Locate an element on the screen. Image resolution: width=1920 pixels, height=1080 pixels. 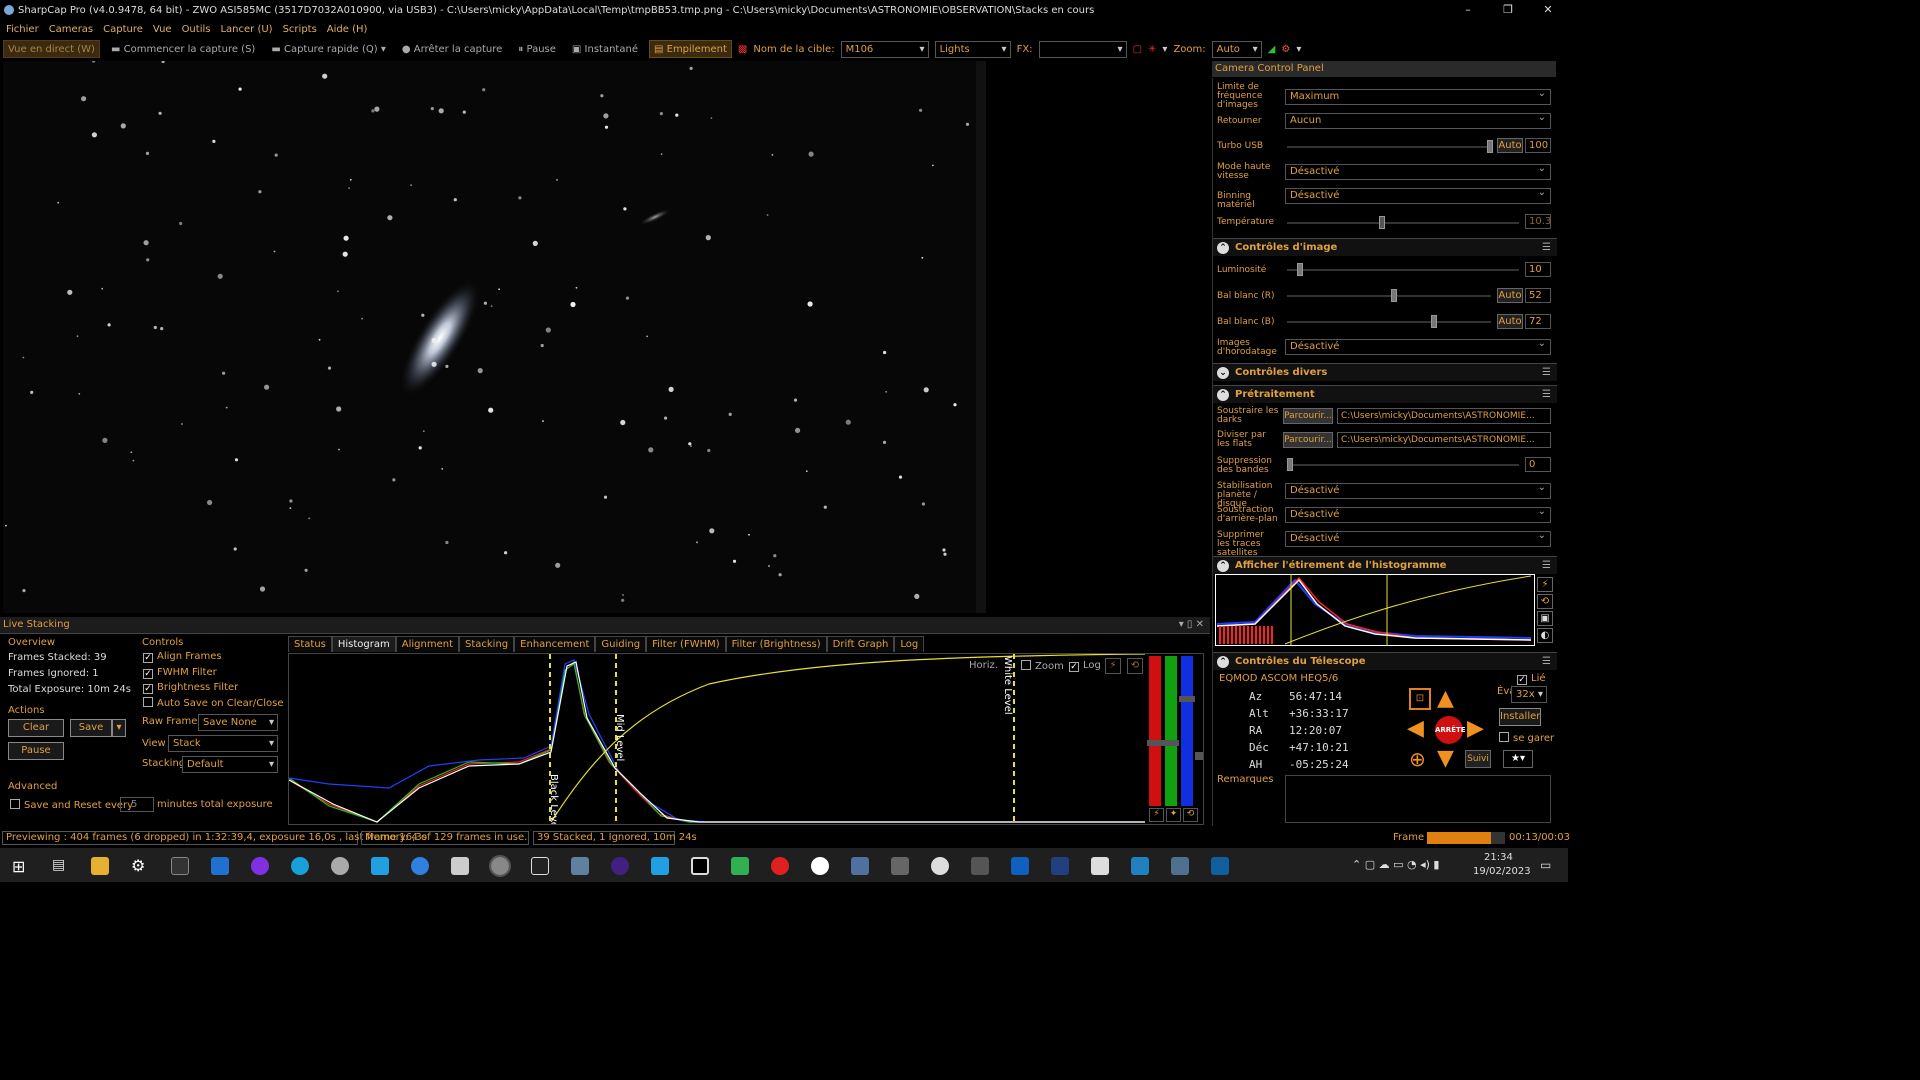
tab-filter-brightness: Filter (Brightness) is located at coordinates (776, 644).